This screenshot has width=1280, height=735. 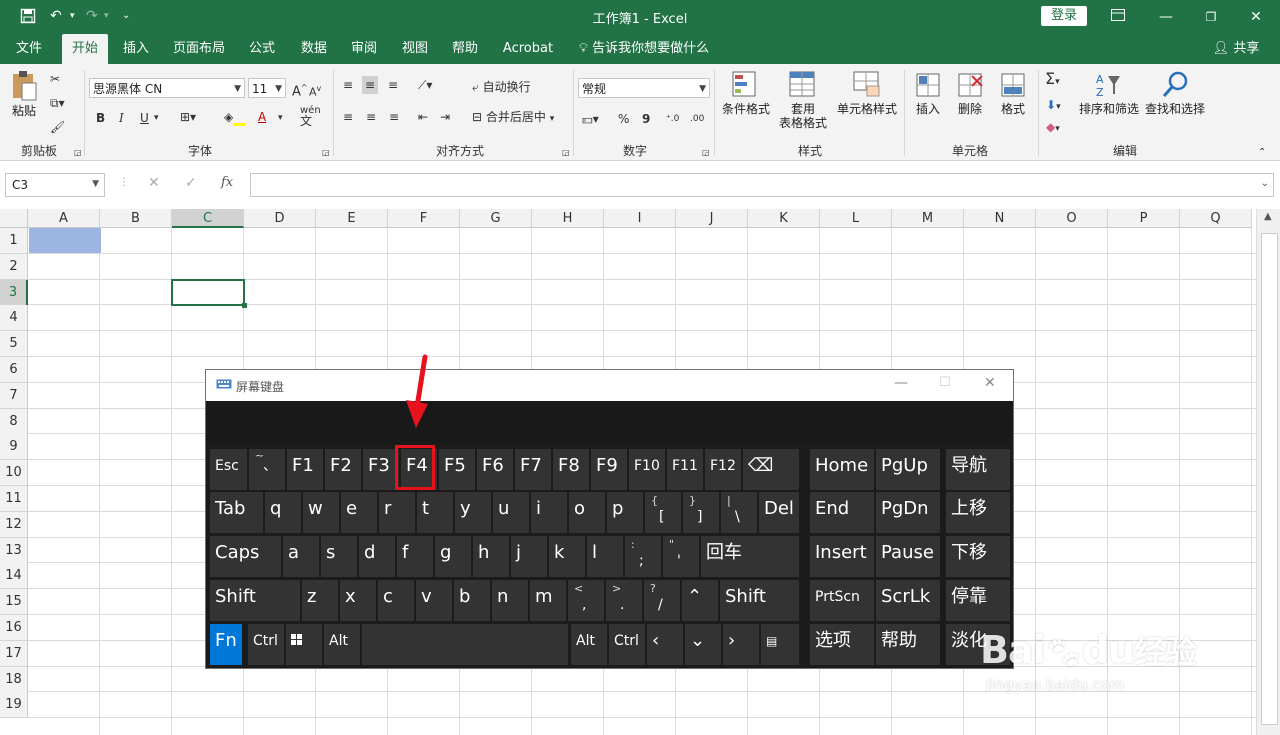 I want to click on alignment-launcher-icon: ◲, so click(x=566, y=153).